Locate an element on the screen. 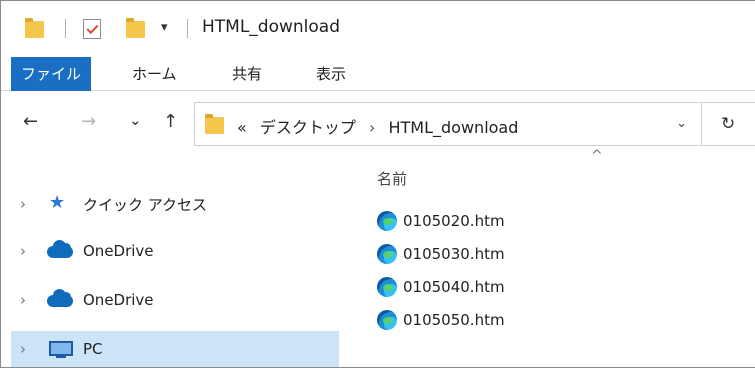  forward-button: → is located at coordinates (88, 122).